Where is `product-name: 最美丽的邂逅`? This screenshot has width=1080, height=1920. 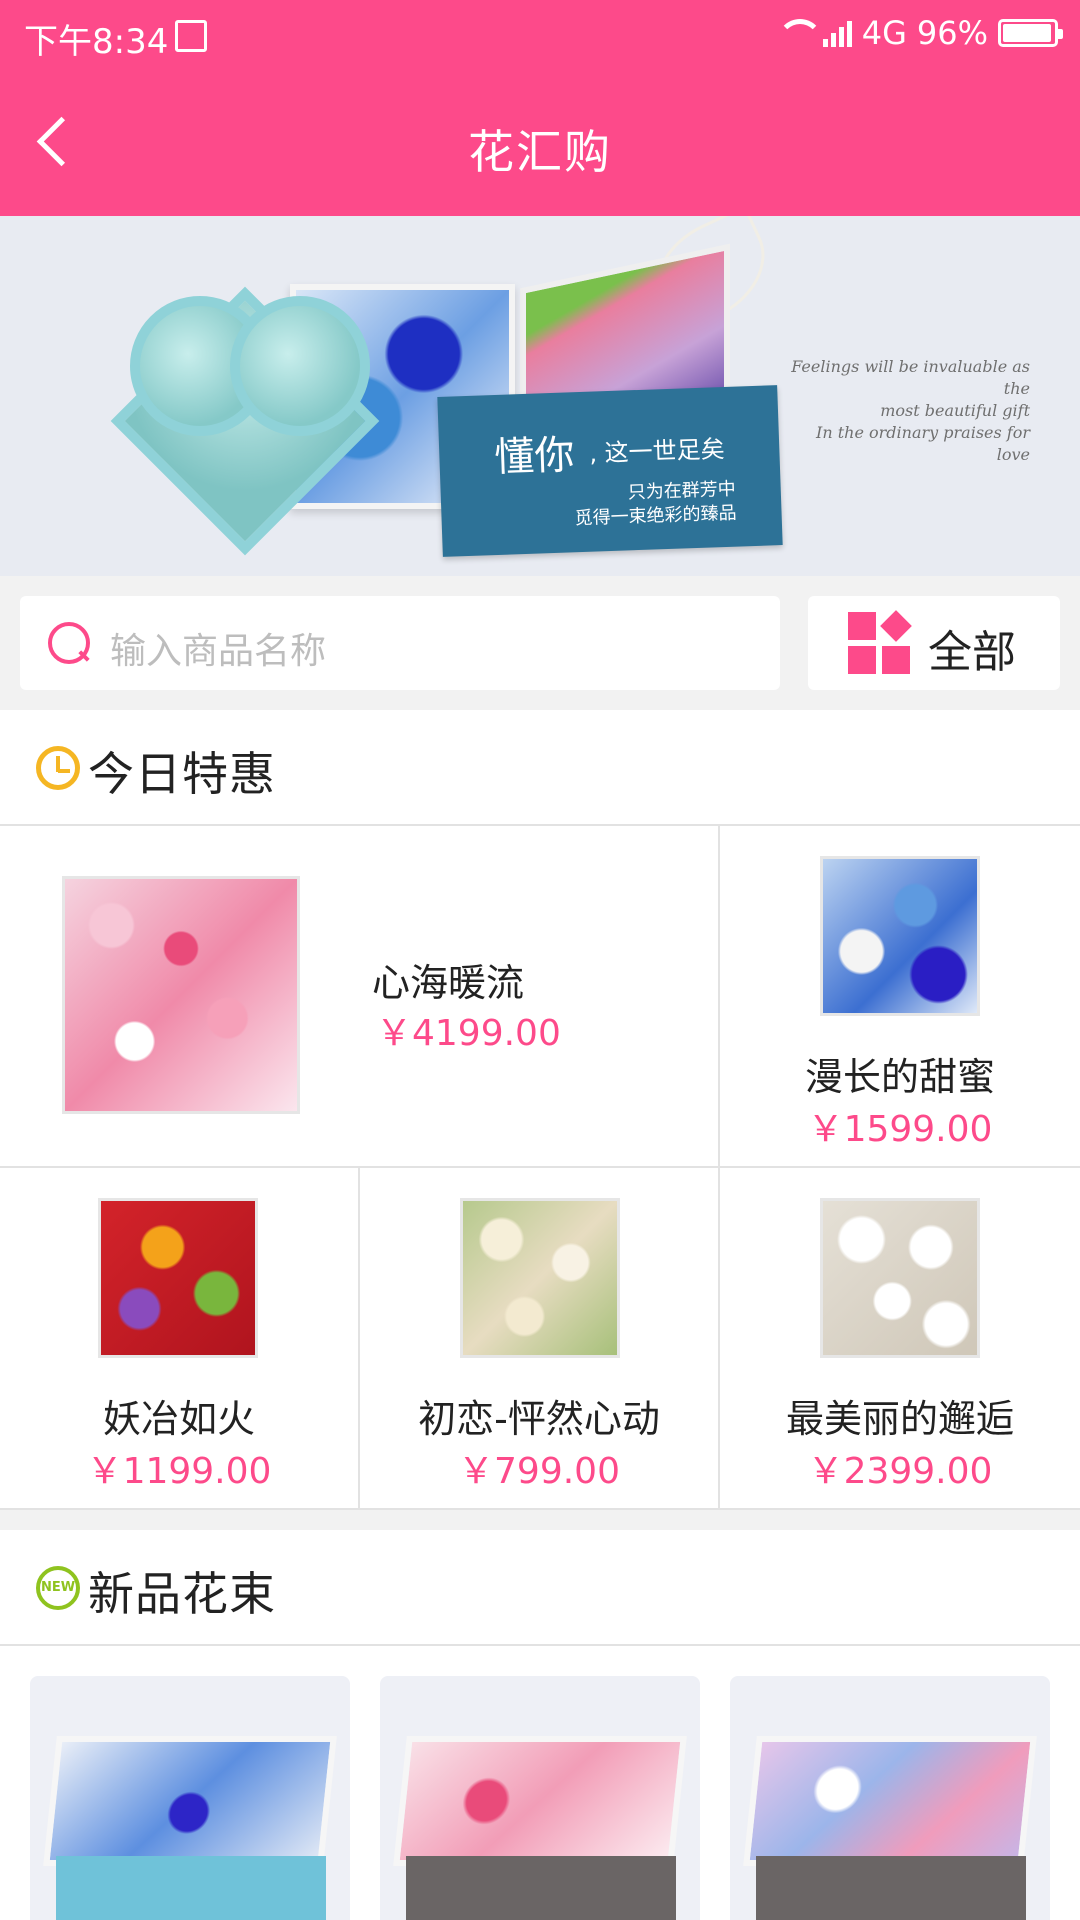
product-name: 最美丽的邂逅 is located at coordinates (899, 1419).